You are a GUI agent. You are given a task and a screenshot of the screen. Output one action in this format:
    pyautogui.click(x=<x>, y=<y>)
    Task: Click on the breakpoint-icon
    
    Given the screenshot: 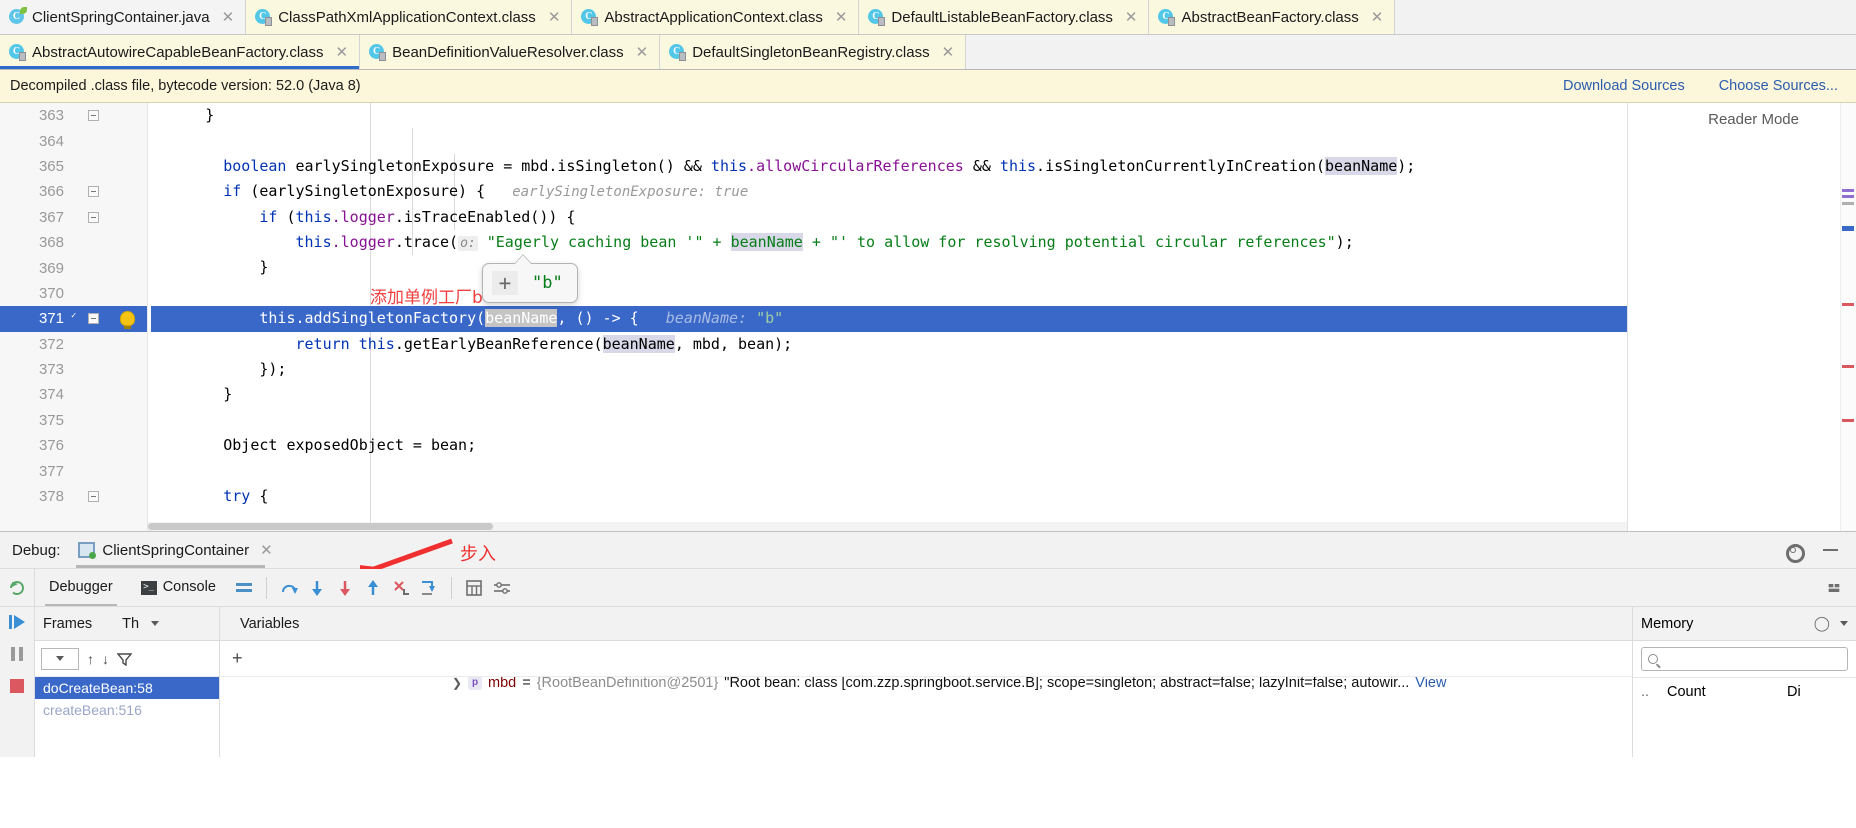 What is the action you would take?
    pyautogui.click(x=76, y=319)
    